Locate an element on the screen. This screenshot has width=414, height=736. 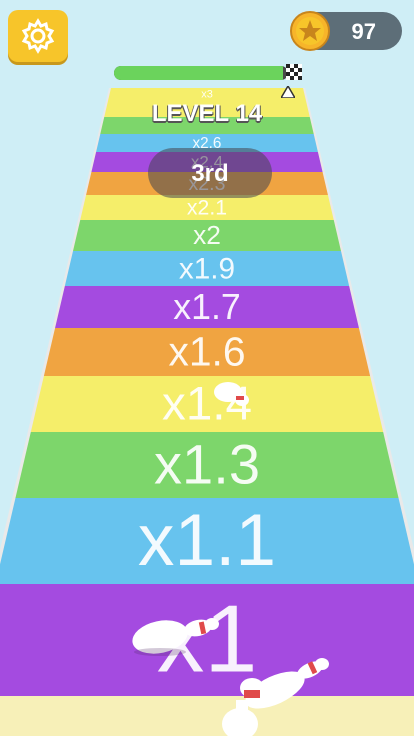
multiplier-band is located at coordinates (207, 716).